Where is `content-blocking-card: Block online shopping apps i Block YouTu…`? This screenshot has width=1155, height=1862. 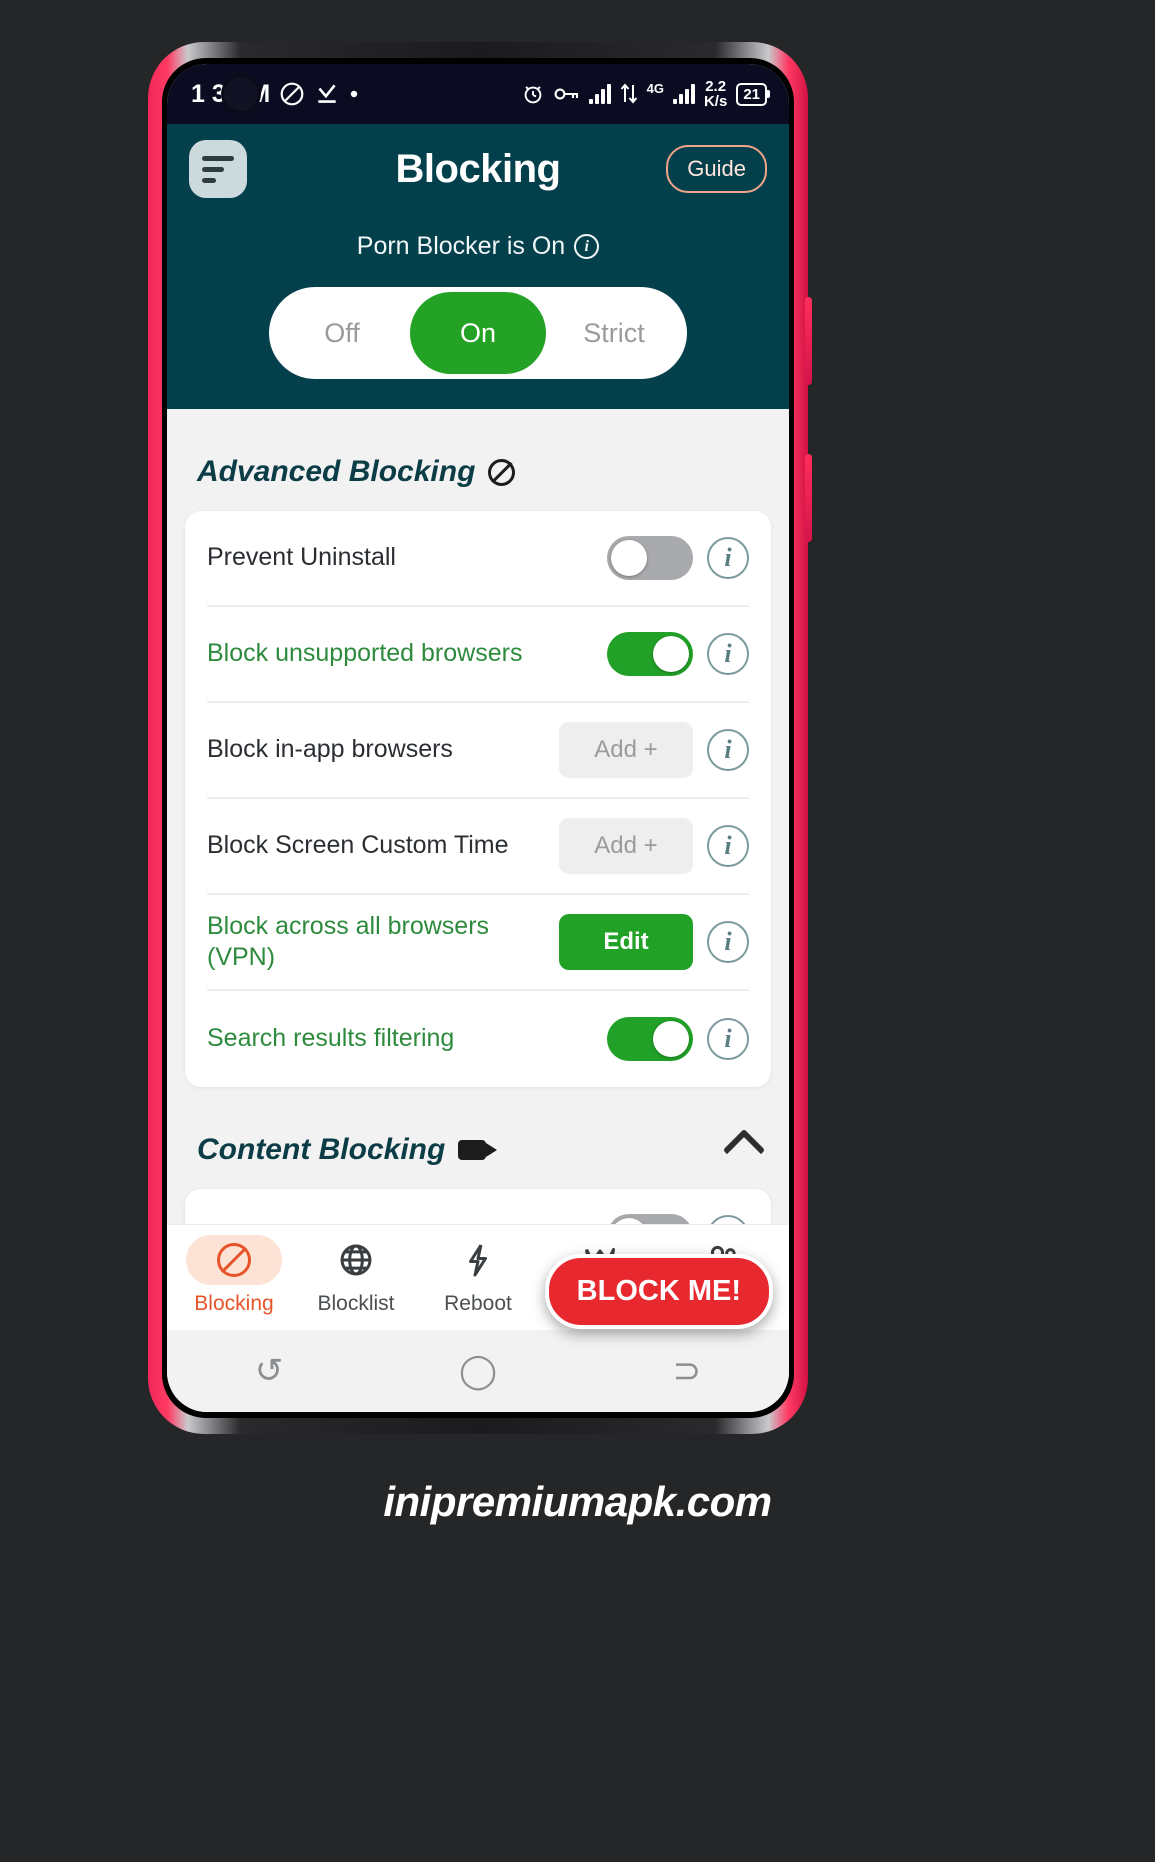
content-blocking-card: Block online shopping apps i Block YouTu… is located at coordinates (478, 1206).